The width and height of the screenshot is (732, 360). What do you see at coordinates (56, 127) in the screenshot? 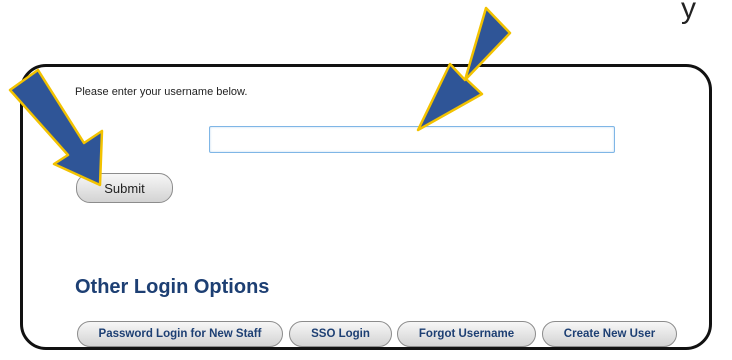
I see `arrow-to-submit-icon` at bounding box center [56, 127].